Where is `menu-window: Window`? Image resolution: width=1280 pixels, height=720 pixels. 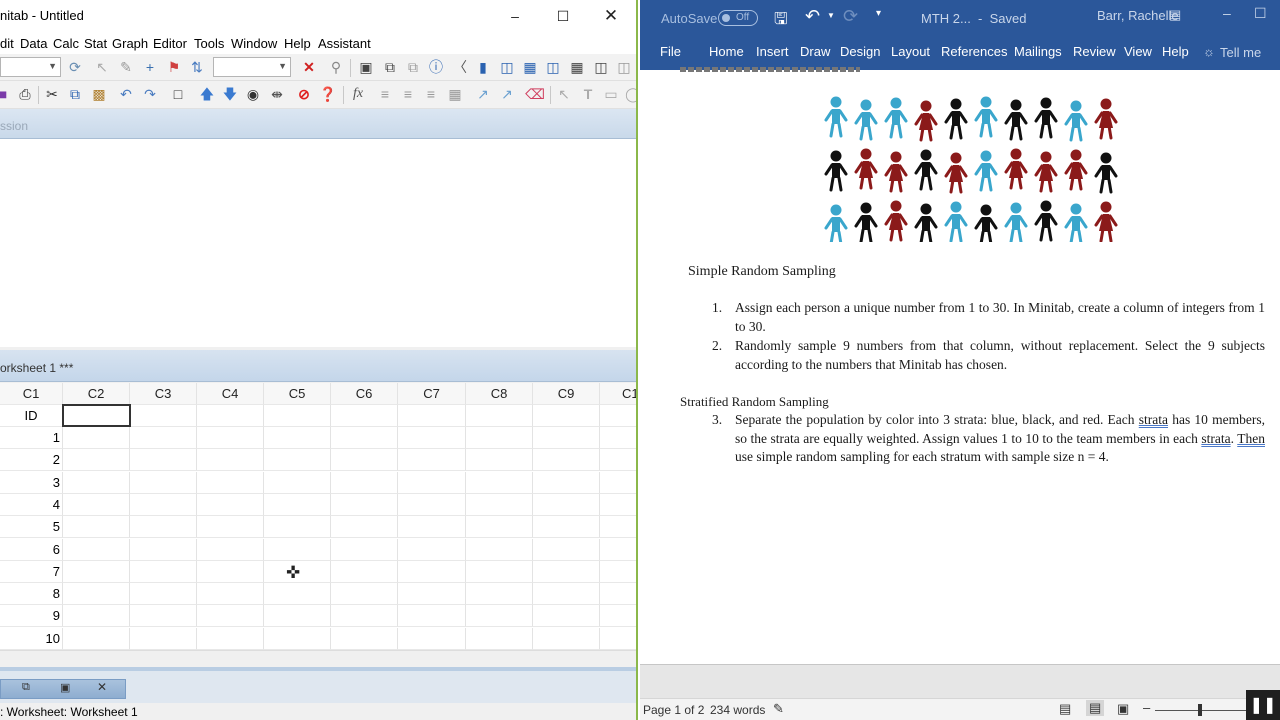
menu-window: Window is located at coordinates (254, 43).